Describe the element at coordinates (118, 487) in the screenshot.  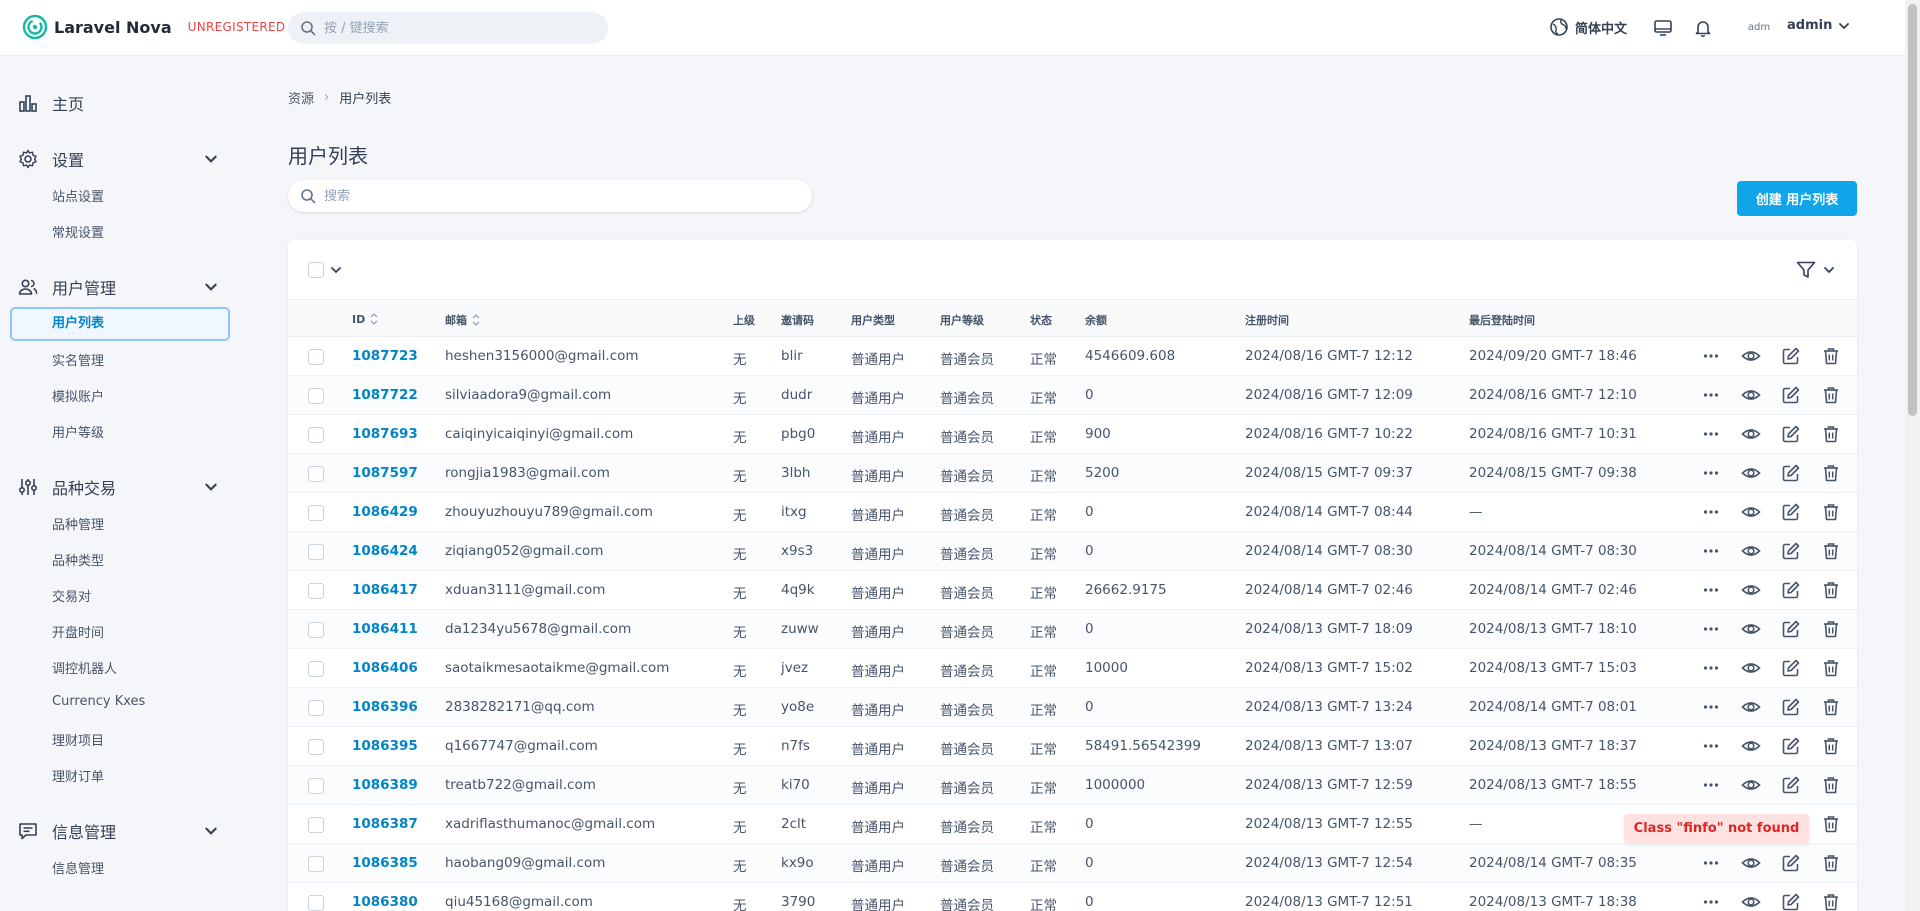
I see `sidebar-group-trading: 品种交易` at that location.